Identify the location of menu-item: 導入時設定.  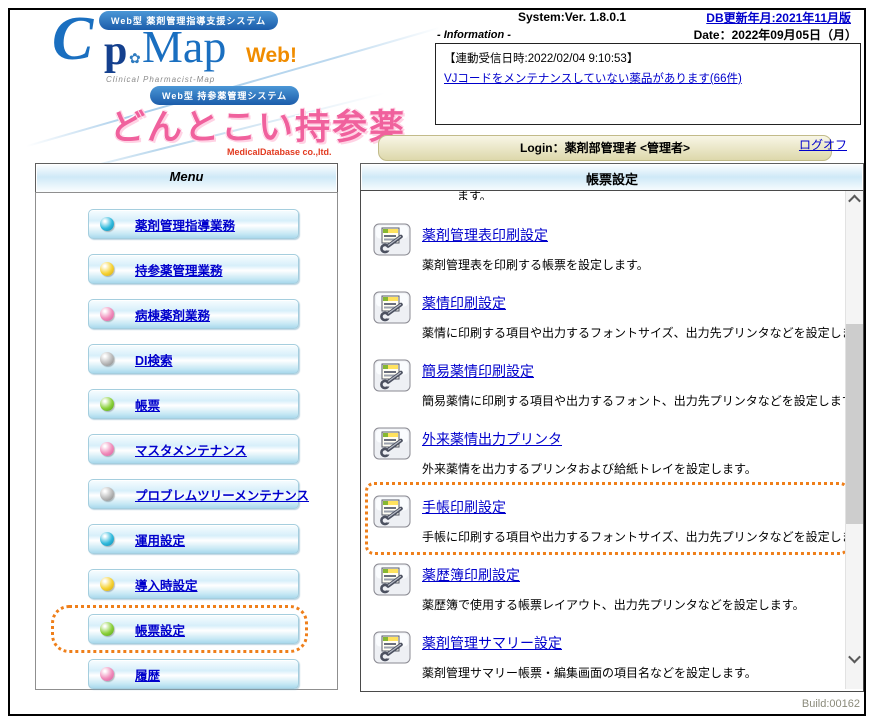
(193, 584).